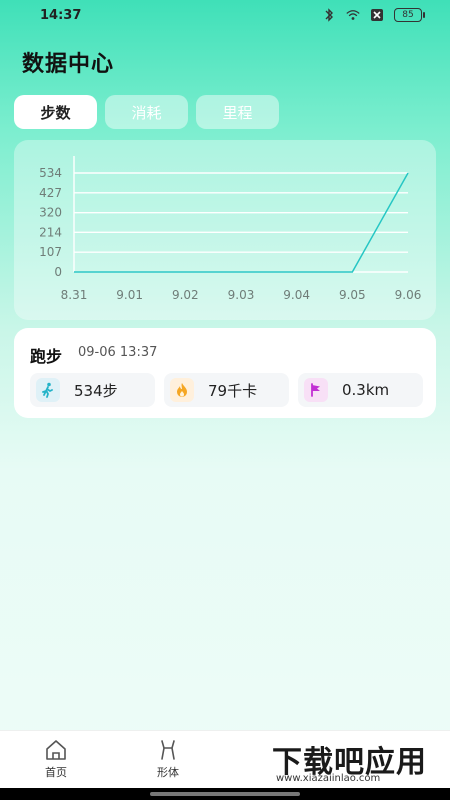 This screenshot has height=800, width=450. What do you see at coordinates (96, 390) in the screenshot?
I see `stat-steps-value: 534步` at bounding box center [96, 390].